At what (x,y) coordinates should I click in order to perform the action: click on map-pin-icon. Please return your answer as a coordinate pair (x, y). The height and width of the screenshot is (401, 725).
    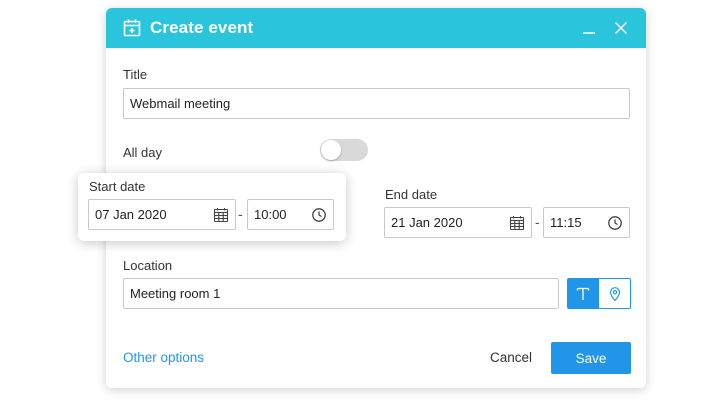
    Looking at the image, I should click on (614, 293).